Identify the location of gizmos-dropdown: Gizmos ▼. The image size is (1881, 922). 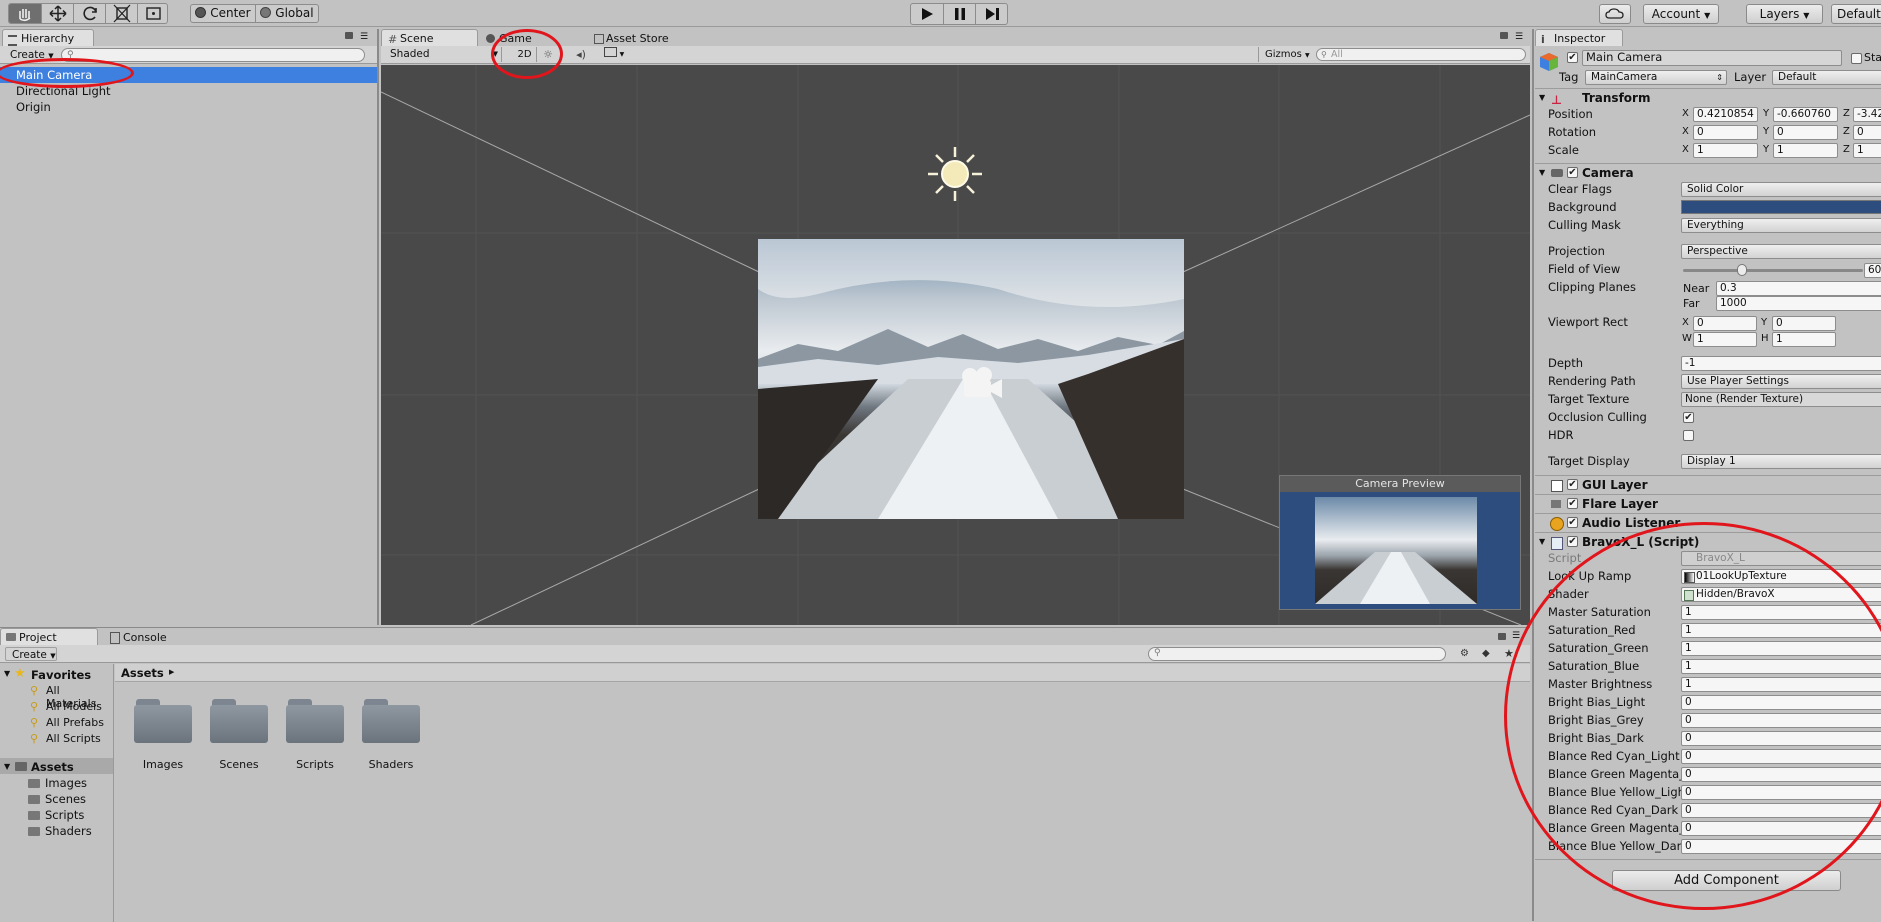
(1285, 54).